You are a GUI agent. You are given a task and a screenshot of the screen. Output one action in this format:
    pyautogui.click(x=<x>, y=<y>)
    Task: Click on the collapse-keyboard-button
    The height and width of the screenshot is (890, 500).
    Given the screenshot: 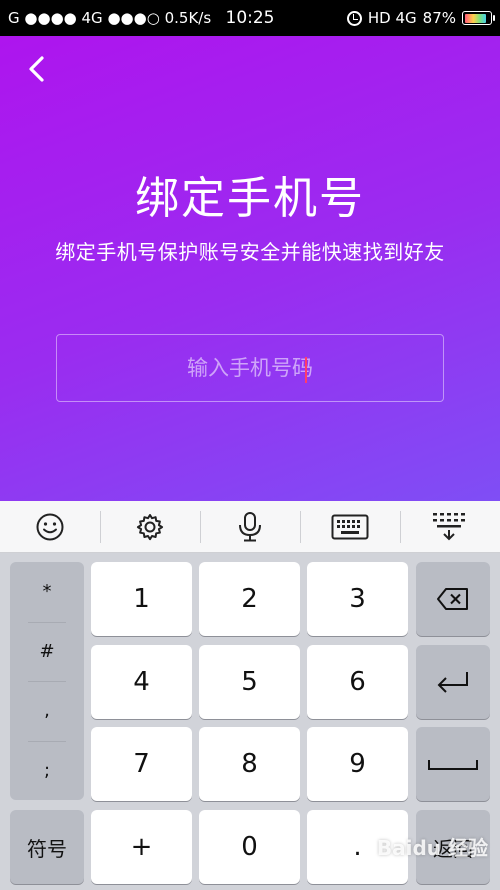 What is the action you would take?
    pyautogui.click(x=450, y=526)
    